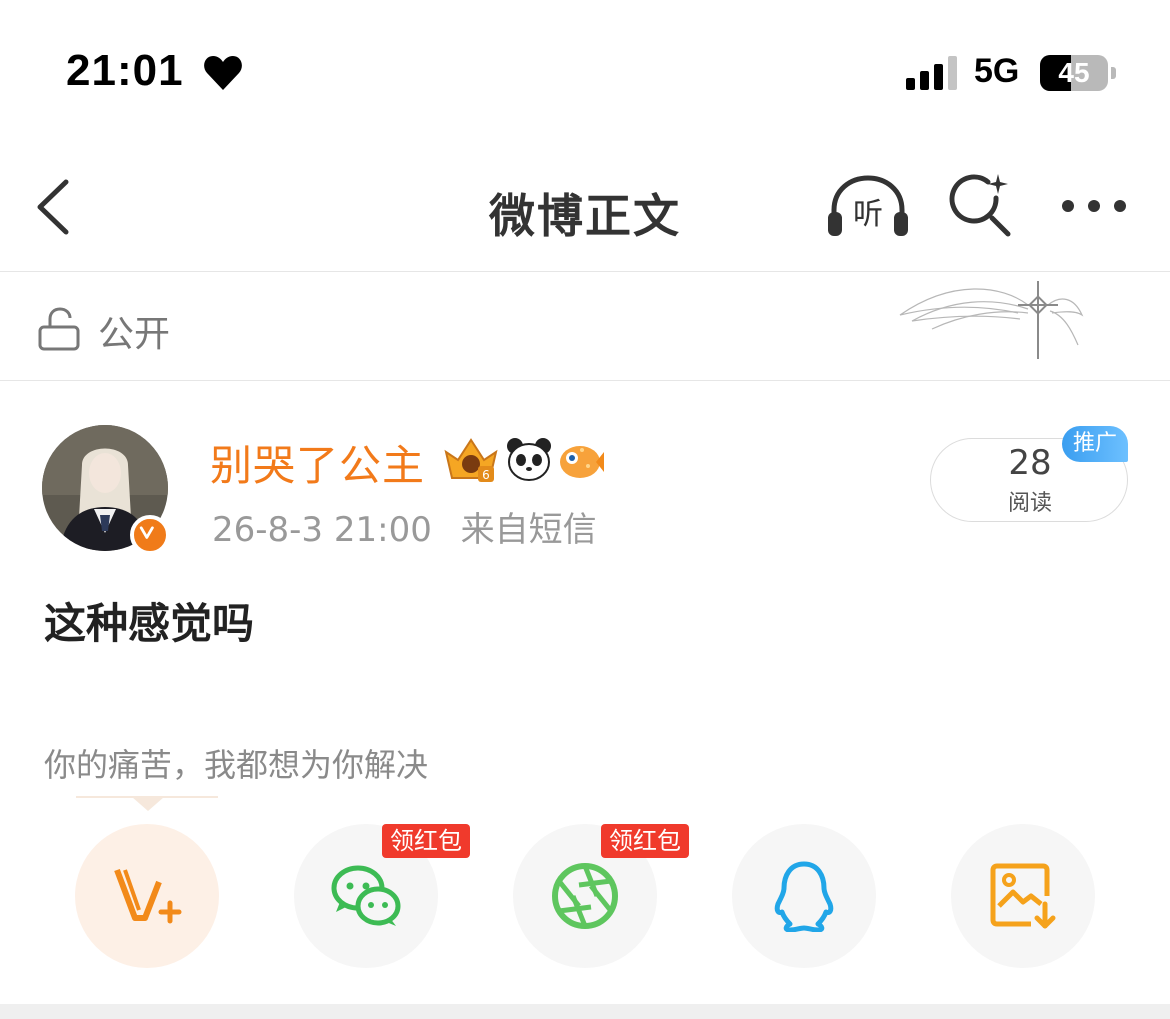  I want to click on search-icon, so click(980, 206).